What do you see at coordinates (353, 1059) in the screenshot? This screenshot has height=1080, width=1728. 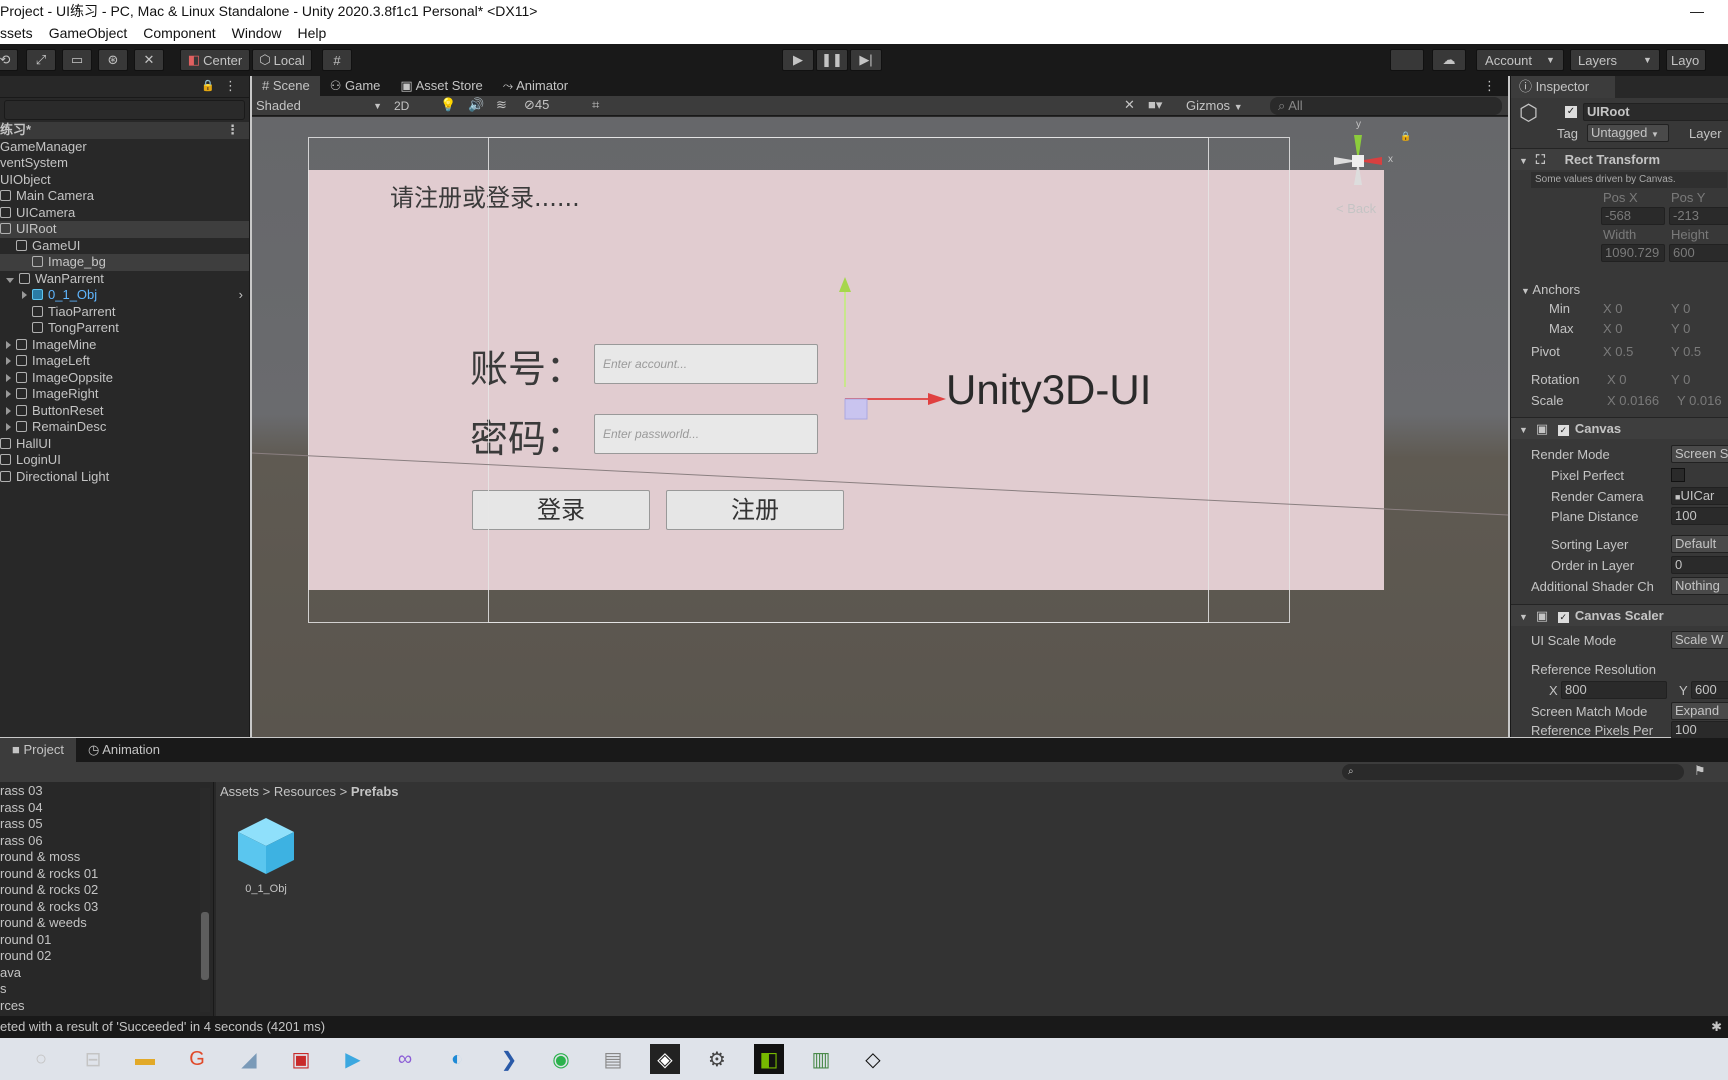 I see `player-icon: ▶` at bounding box center [353, 1059].